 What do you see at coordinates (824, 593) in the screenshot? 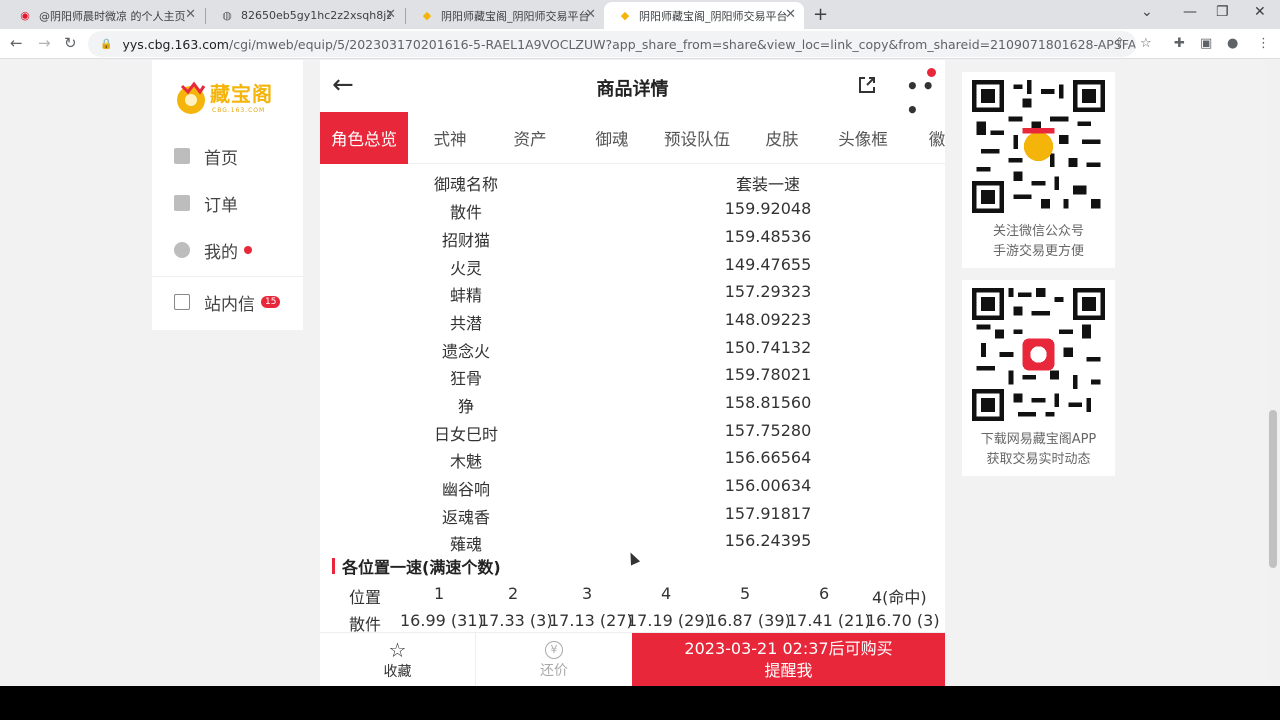
I see `column-header: 6` at bounding box center [824, 593].